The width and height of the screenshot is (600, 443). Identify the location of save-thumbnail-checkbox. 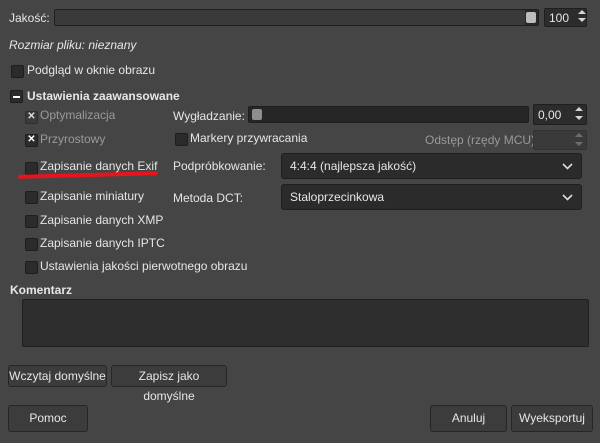
(31, 197).